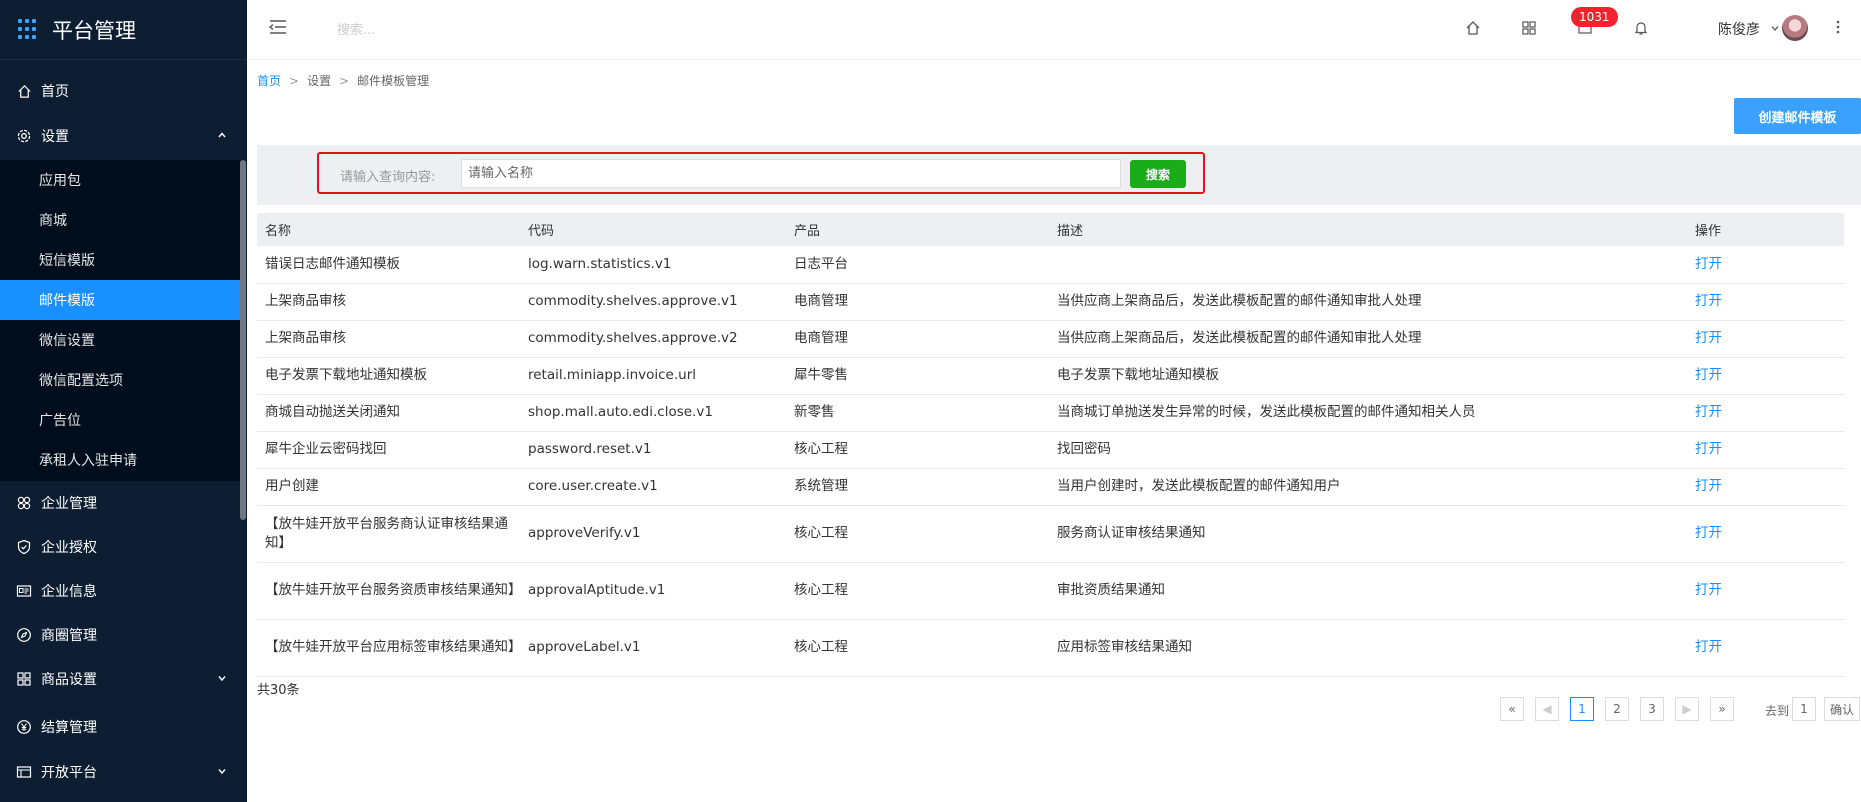 The image size is (1861, 802). What do you see at coordinates (1687, 709) in the screenshot?
I see `next-page-button: ▶` at bounding box center [1687, 709].